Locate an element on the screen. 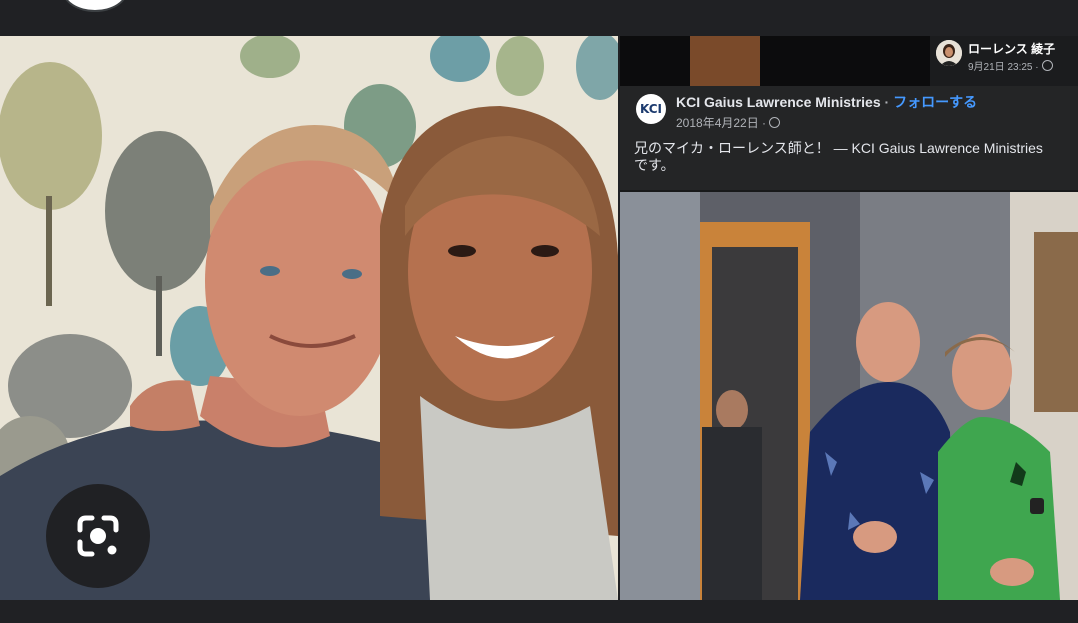 The height and width of the screenshot is (623, 1078). post-top-photo-fragment is located at coordinates (725, 61).